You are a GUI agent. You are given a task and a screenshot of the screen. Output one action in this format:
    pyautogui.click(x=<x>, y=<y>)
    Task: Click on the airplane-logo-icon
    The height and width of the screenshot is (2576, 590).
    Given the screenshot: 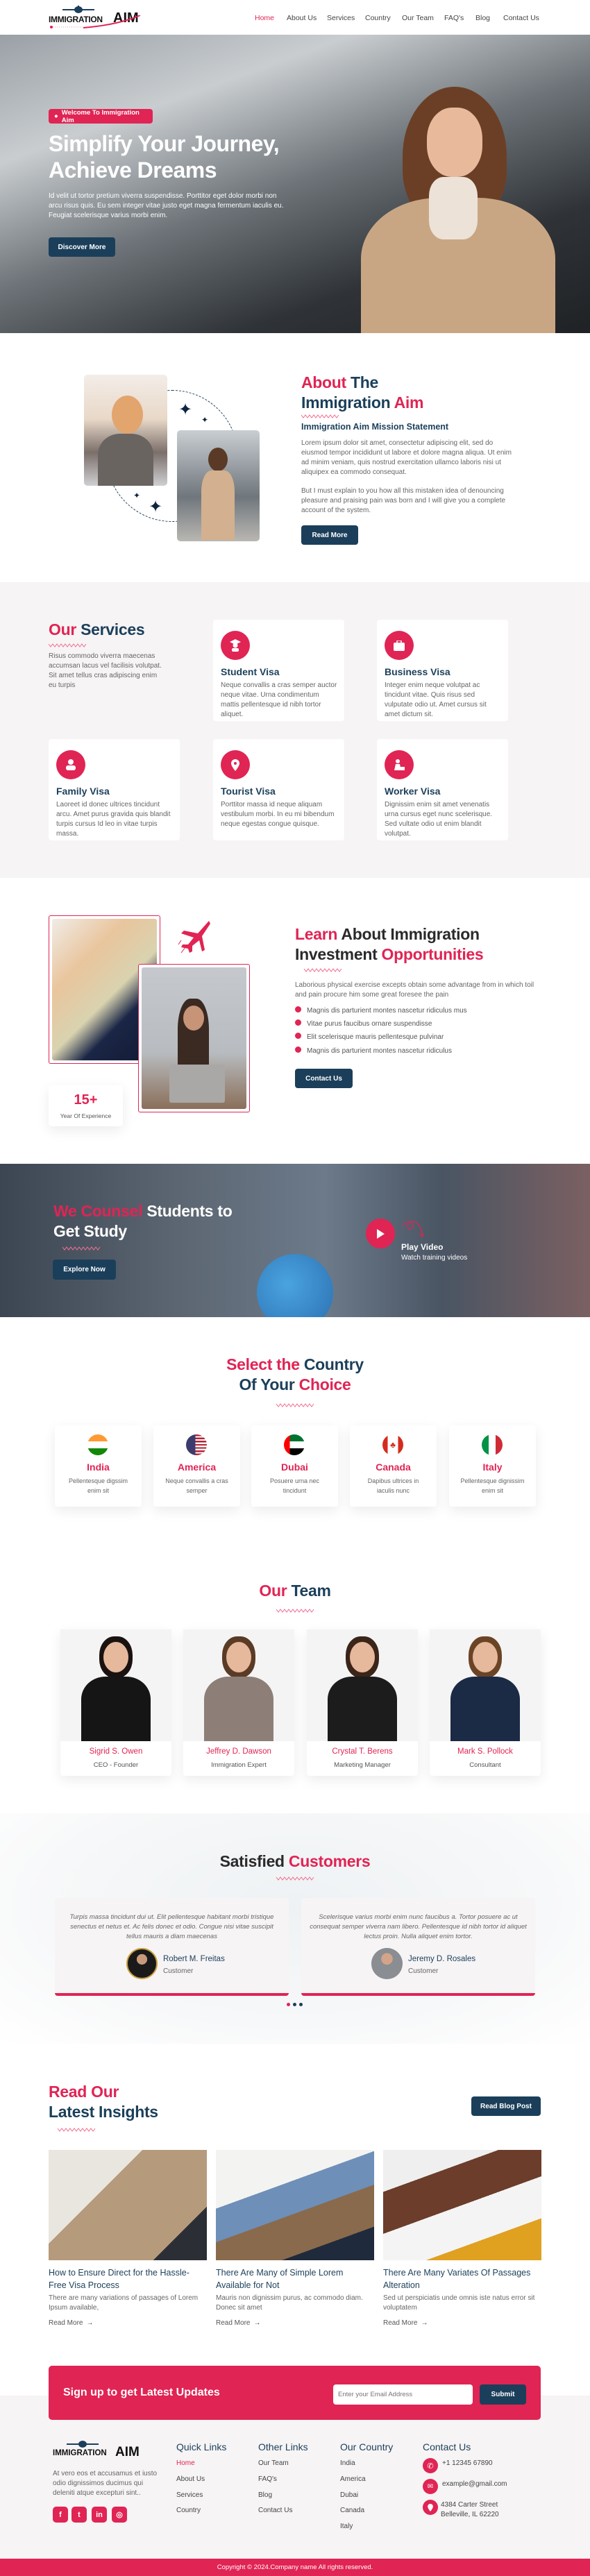 What is the action you would take?
    pyautogui.click(x=78, y=10)
    